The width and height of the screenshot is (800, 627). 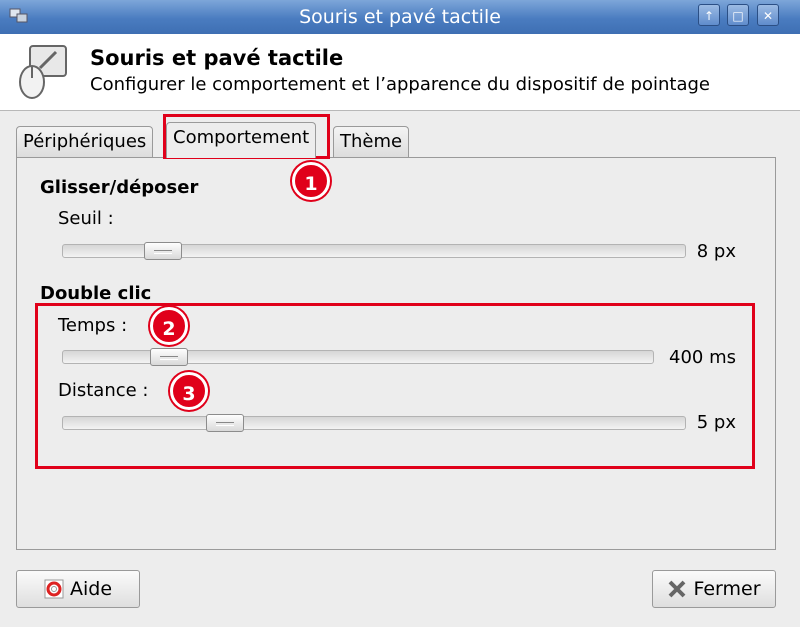 I want to click on distance-label: Distance :, so click(x=103, y=390).